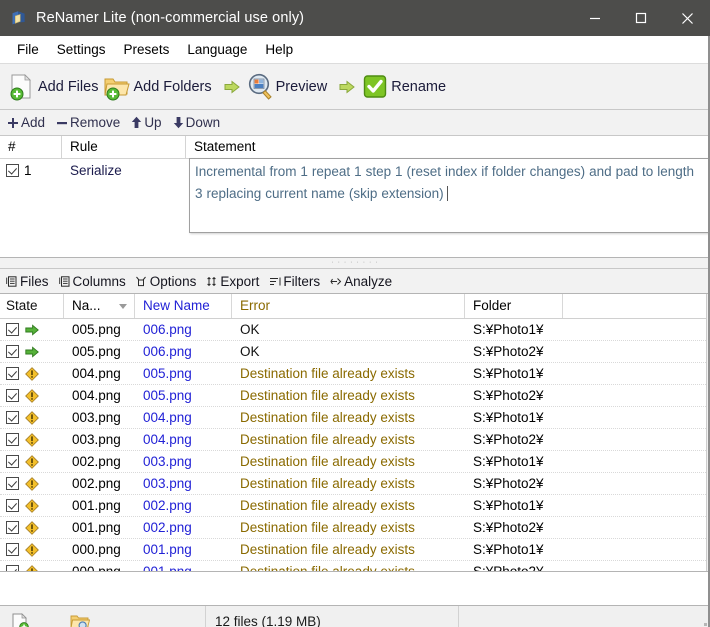  I want to click on rules-header-statement: Statement, so click(448, 147).